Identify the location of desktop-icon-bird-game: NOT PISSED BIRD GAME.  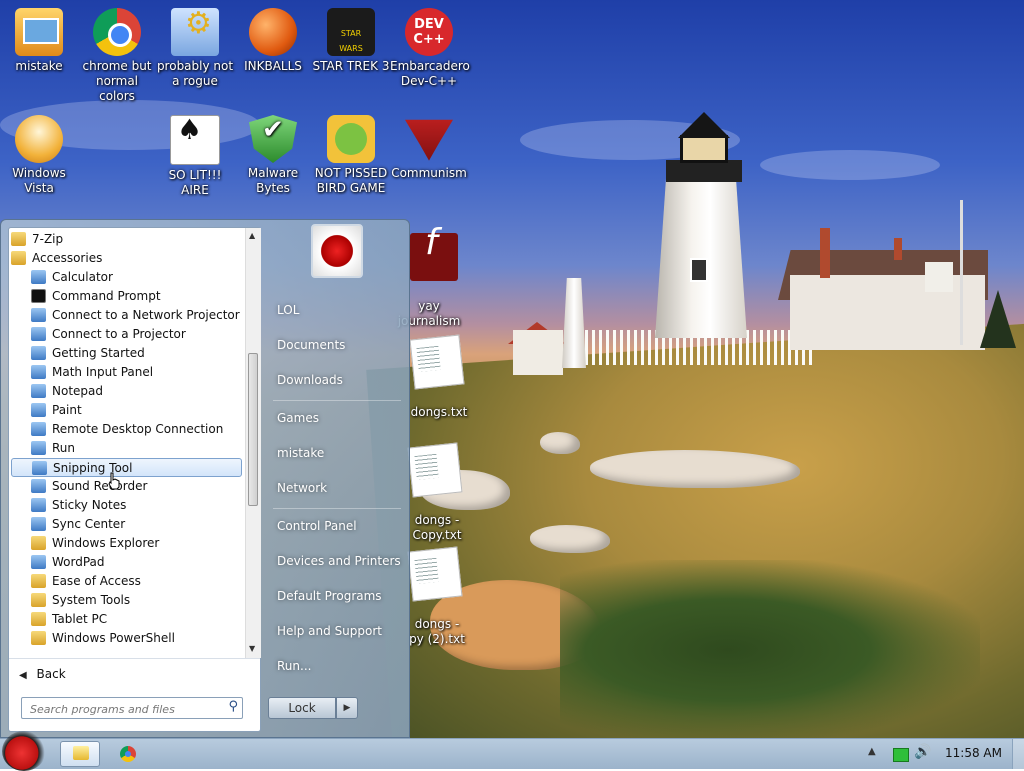
(351, 155).